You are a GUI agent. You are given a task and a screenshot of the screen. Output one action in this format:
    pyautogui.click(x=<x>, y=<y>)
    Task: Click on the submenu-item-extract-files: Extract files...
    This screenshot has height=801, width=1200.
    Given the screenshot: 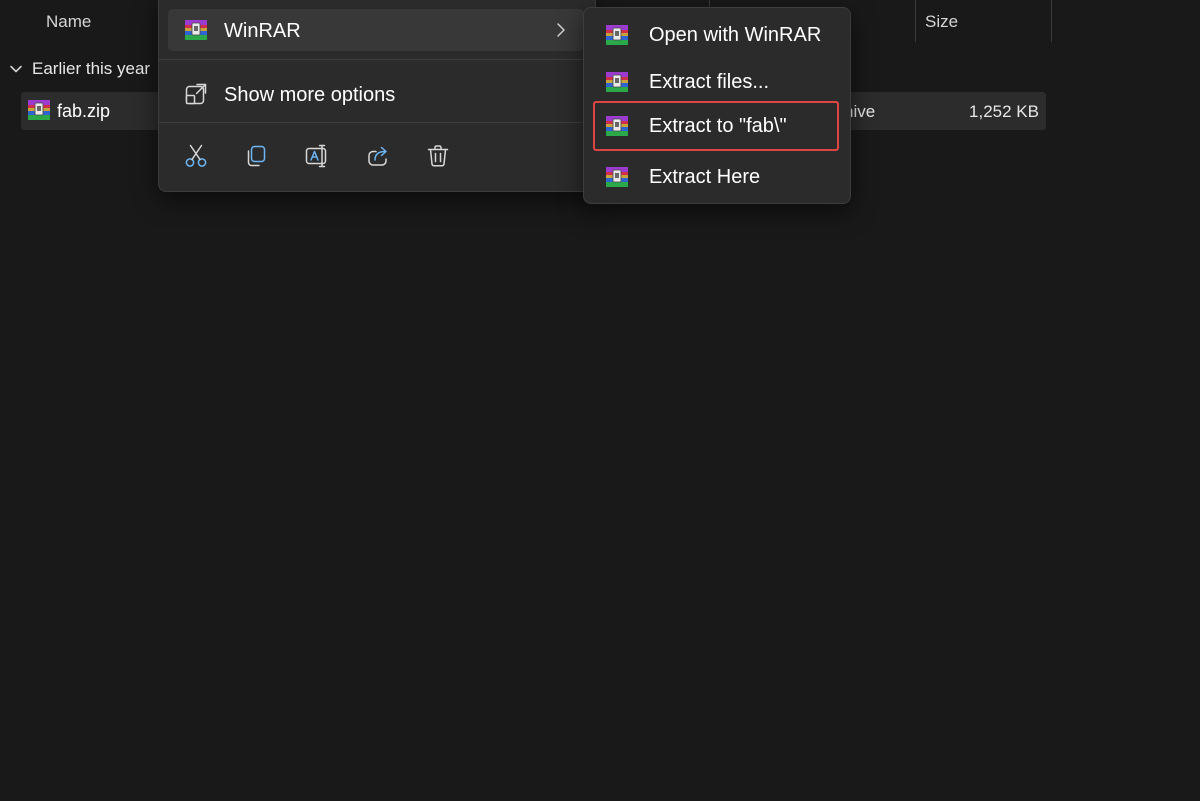 What is the action you would take?
    pyautogui.click(x=717, y=82)
    